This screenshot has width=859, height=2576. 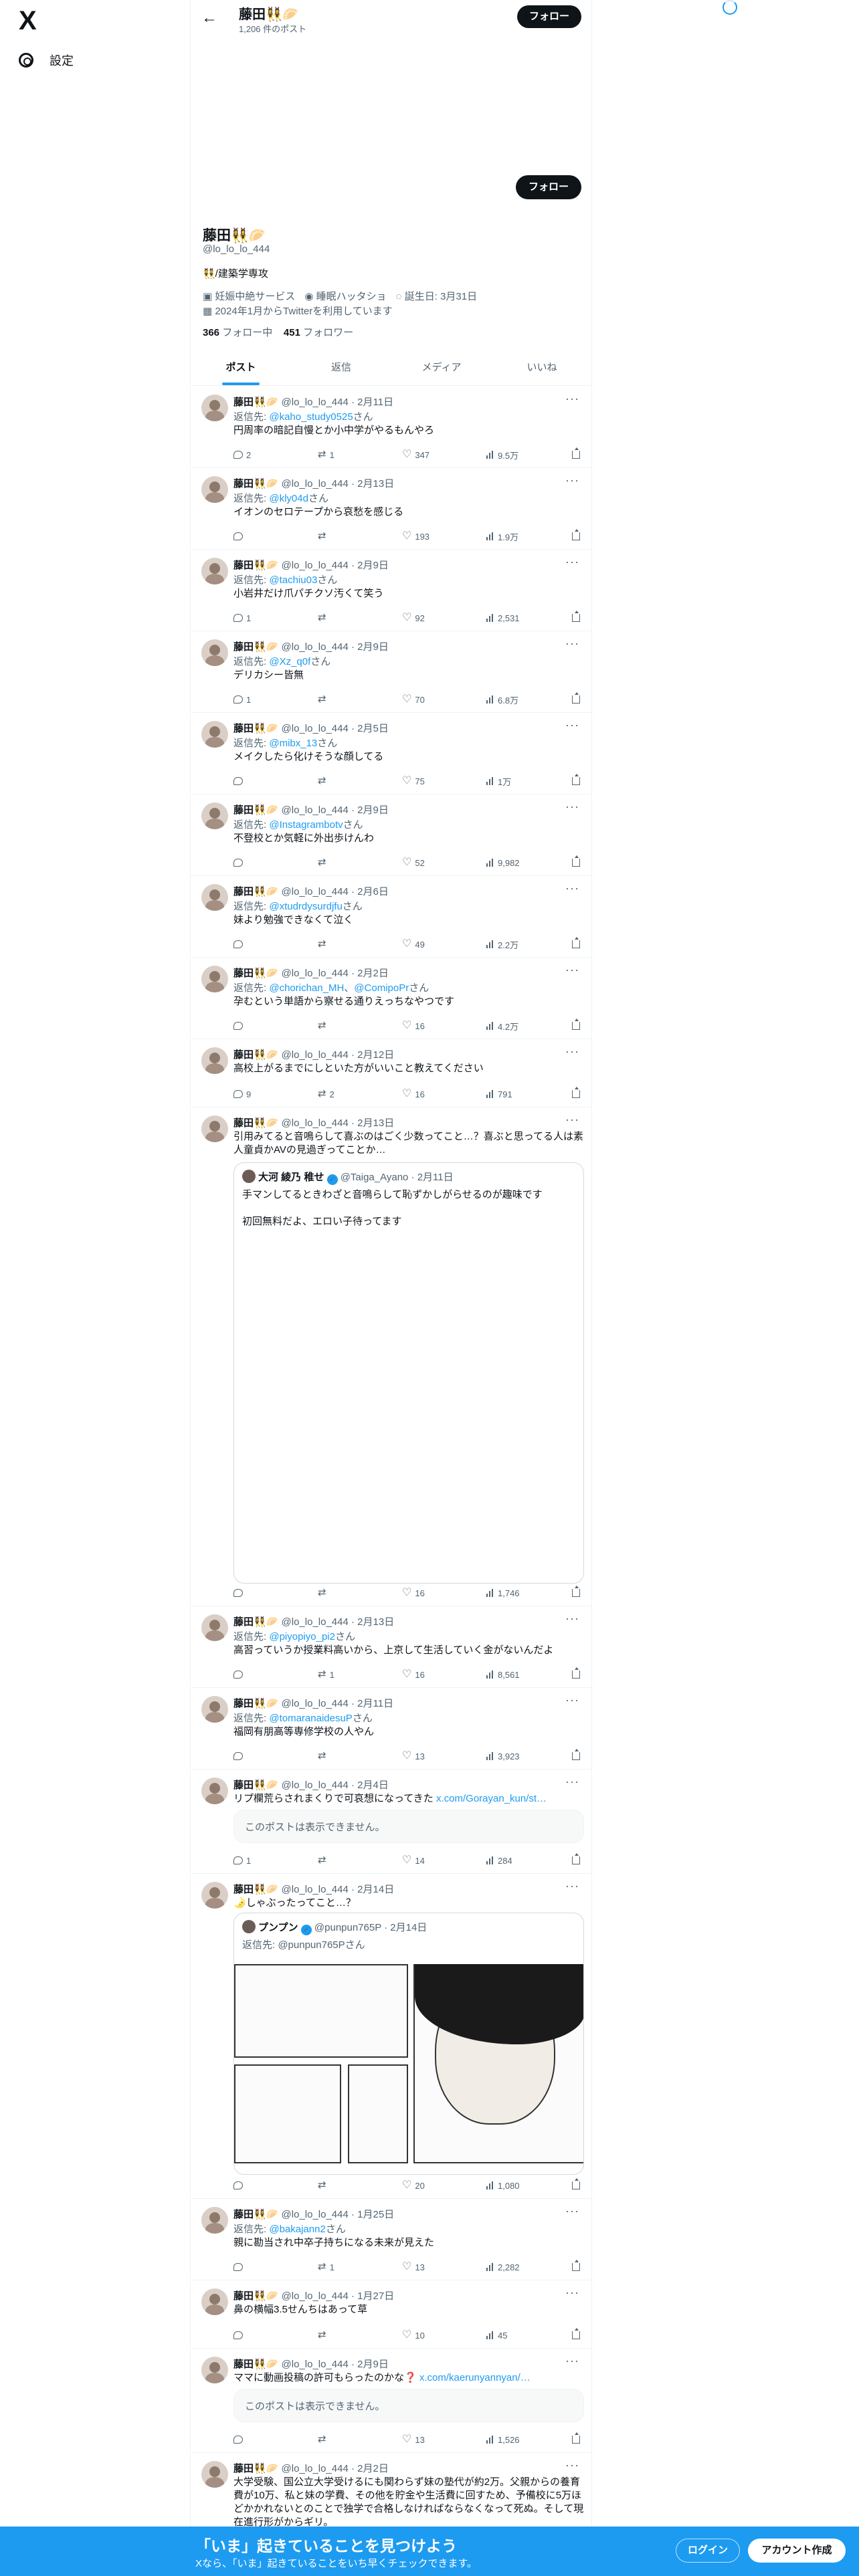 I want to click on views-button: 284, so click(x=499, y=1861).